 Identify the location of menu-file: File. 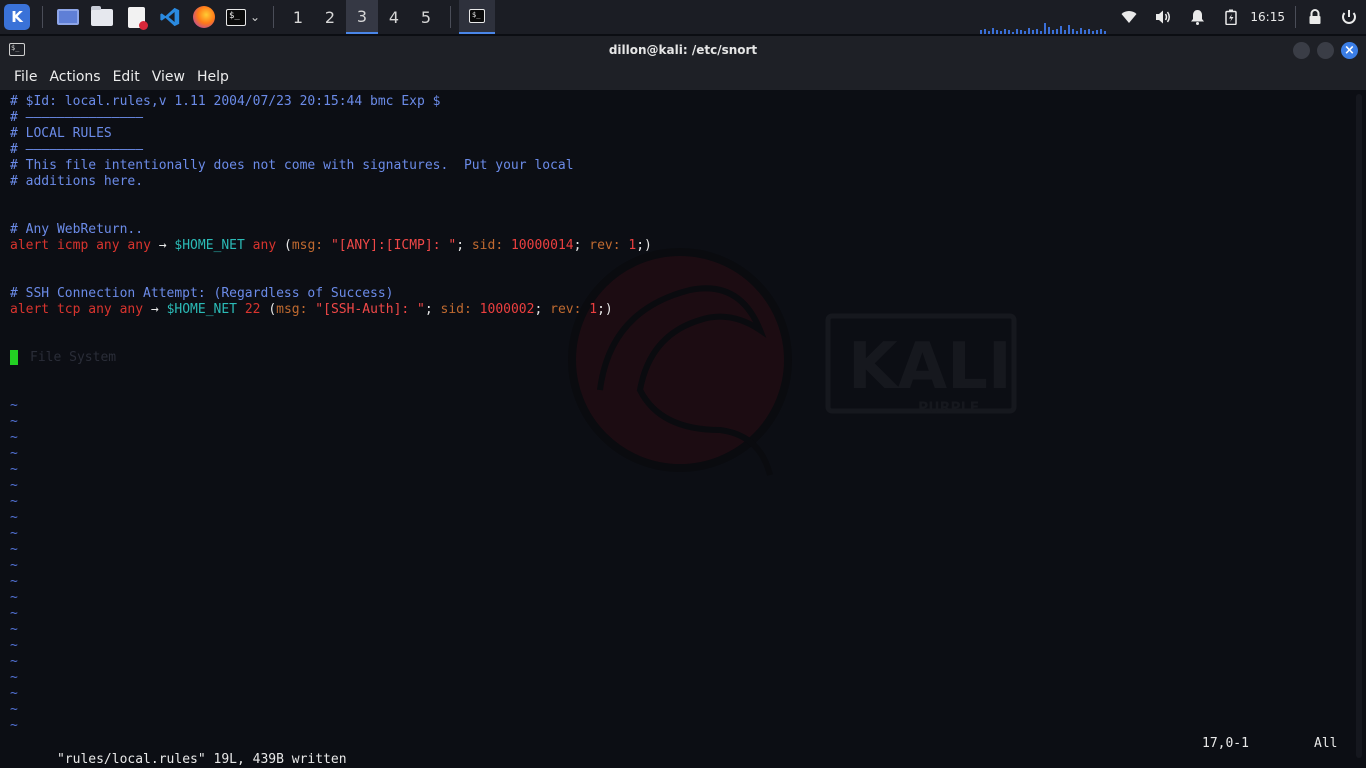
(25, 77).